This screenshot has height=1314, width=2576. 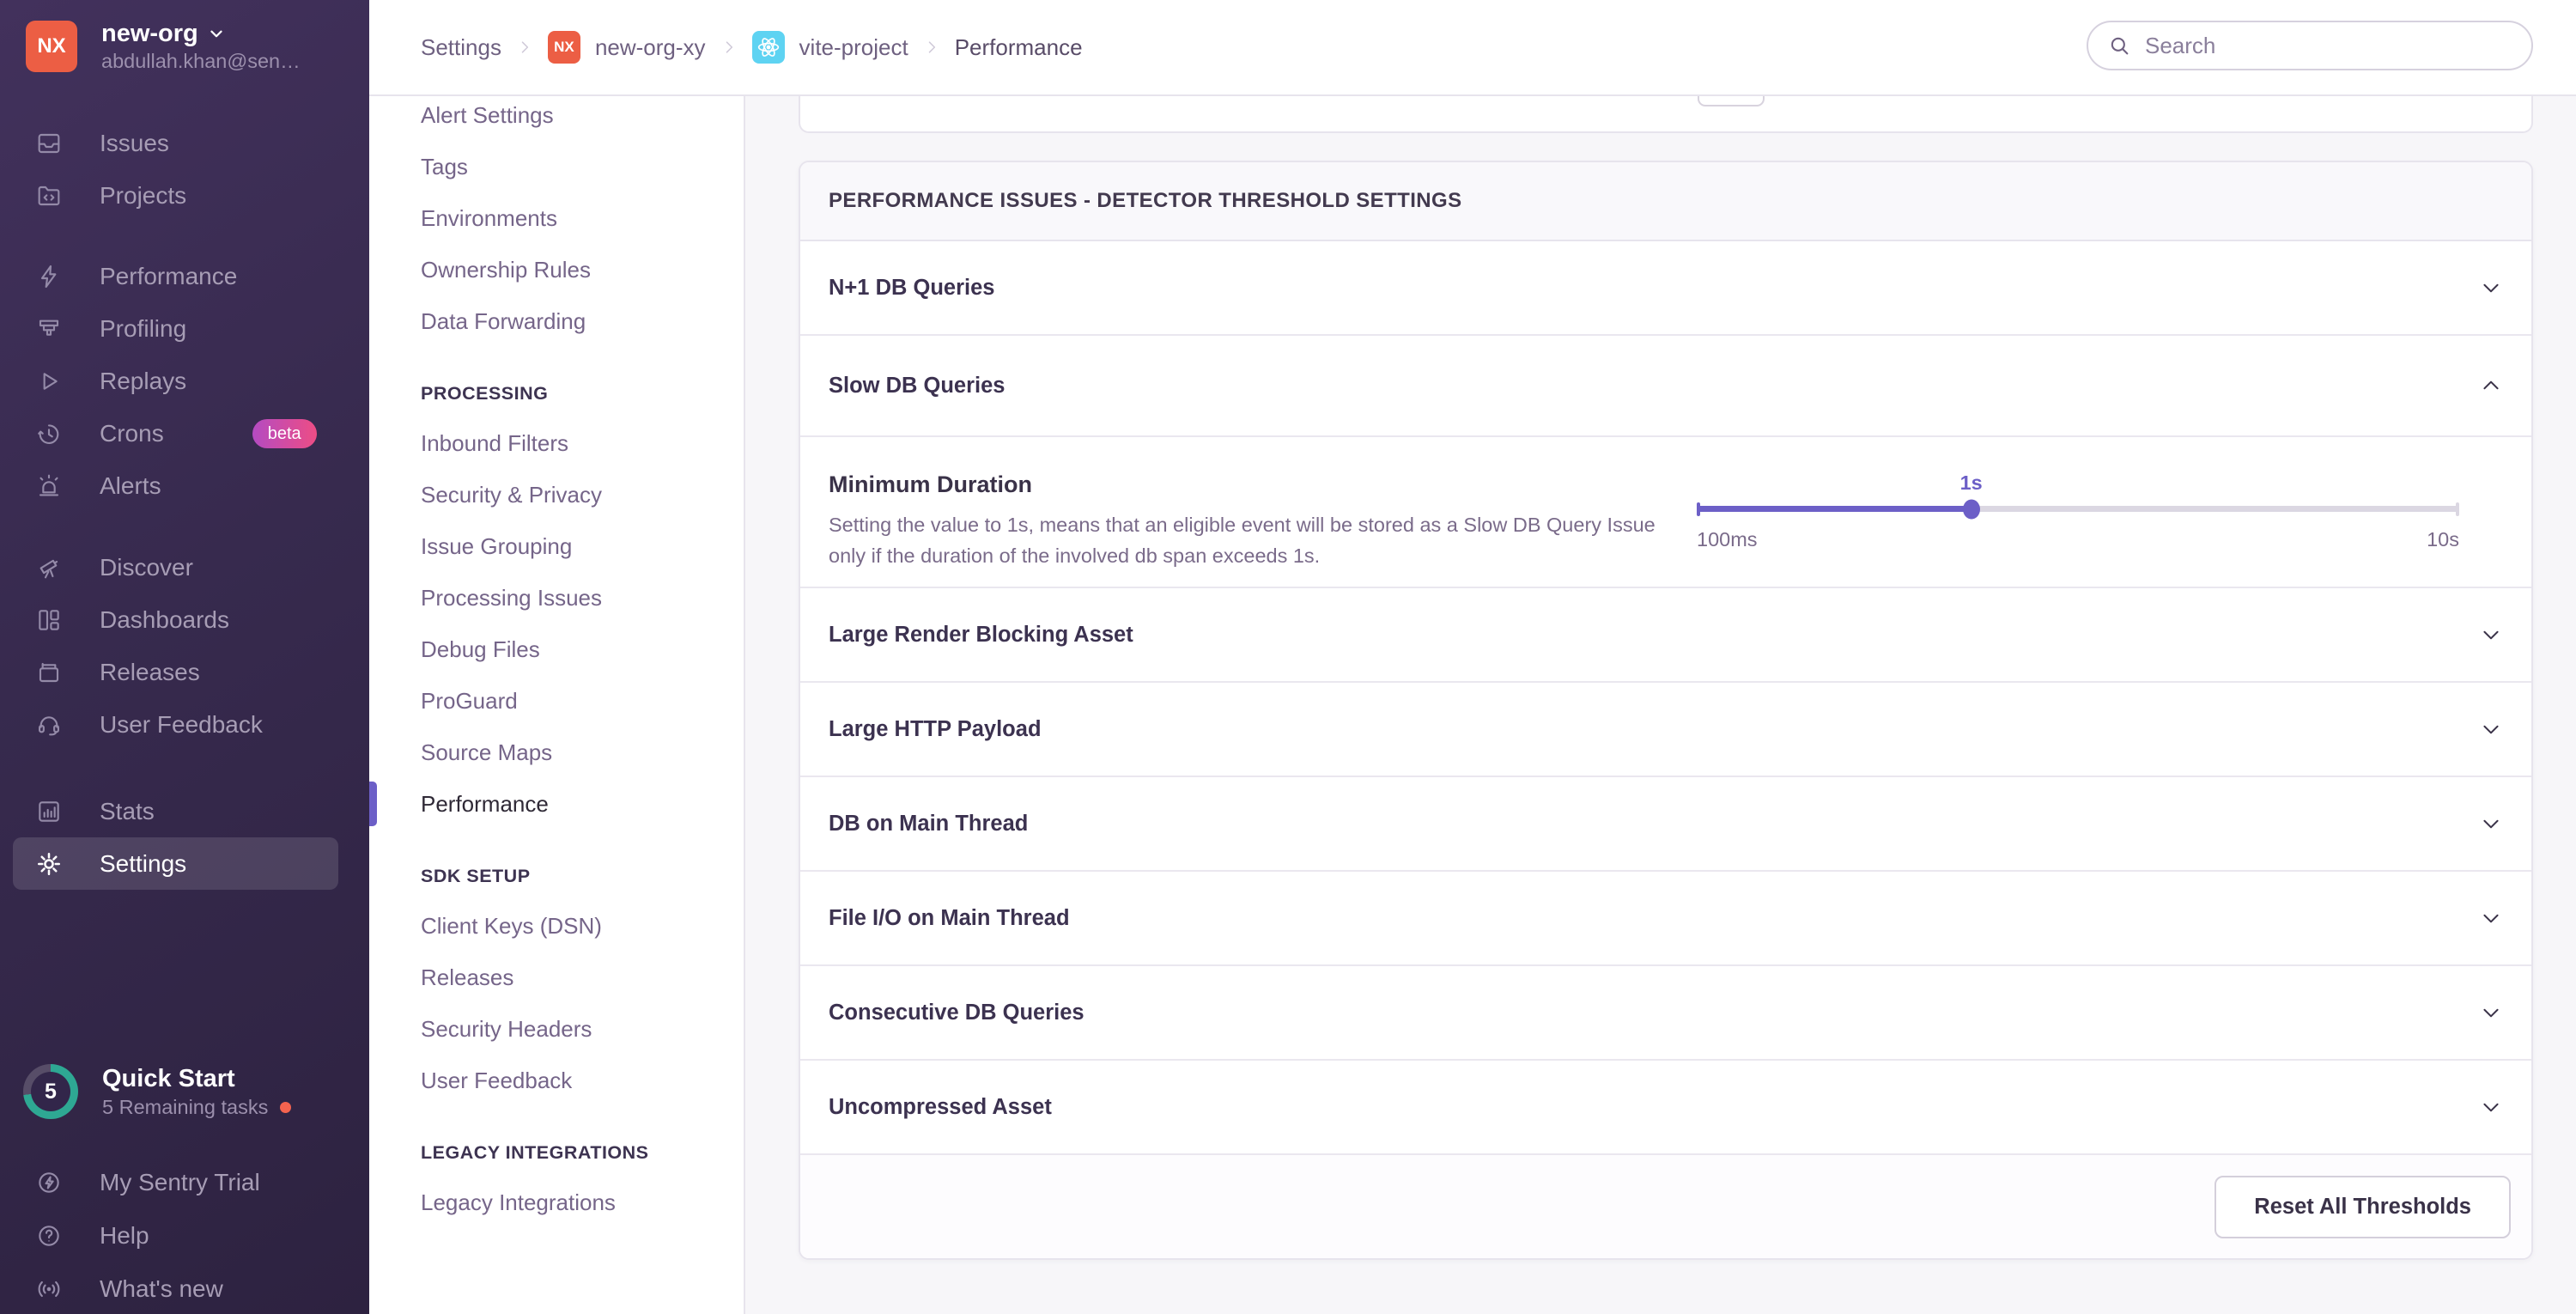 What do you see at coordinates (556, 977) in the screenshot?
I see `settings-nav-releases: Releases` at bounding box center [556, 977].